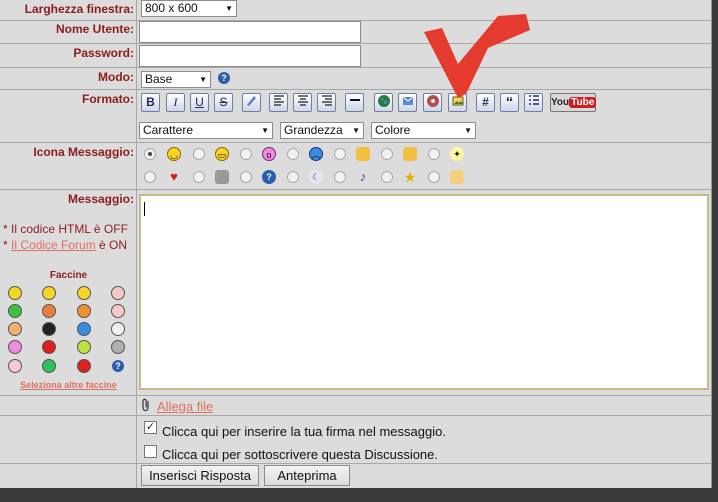  What do you see at coordinates (84, 329) in the screenshot?
I see `smiley-sad-icon` at bounding box center [84, 329].